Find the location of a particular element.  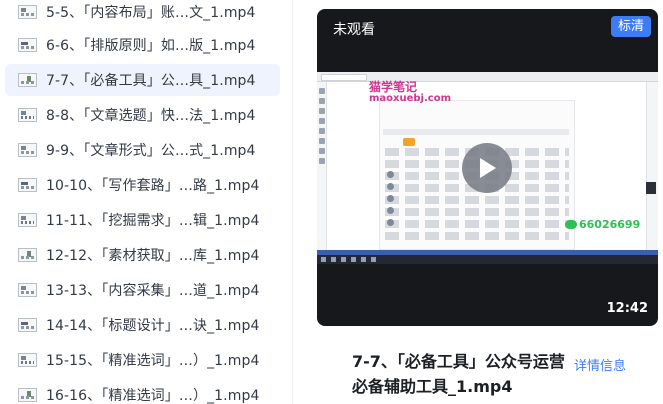

file-name: 14-14、「标题设计」…诀_1.mp4 is located at coordinates (153, 326).